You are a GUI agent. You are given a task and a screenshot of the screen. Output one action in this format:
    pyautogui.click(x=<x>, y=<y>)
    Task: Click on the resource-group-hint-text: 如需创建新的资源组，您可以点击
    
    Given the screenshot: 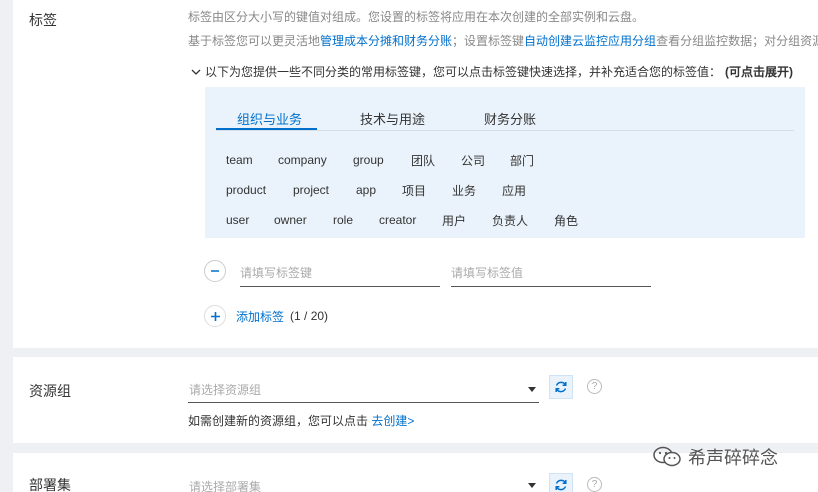 What is the action you would take?
    pyautogui.click(x=278, y=421)
    